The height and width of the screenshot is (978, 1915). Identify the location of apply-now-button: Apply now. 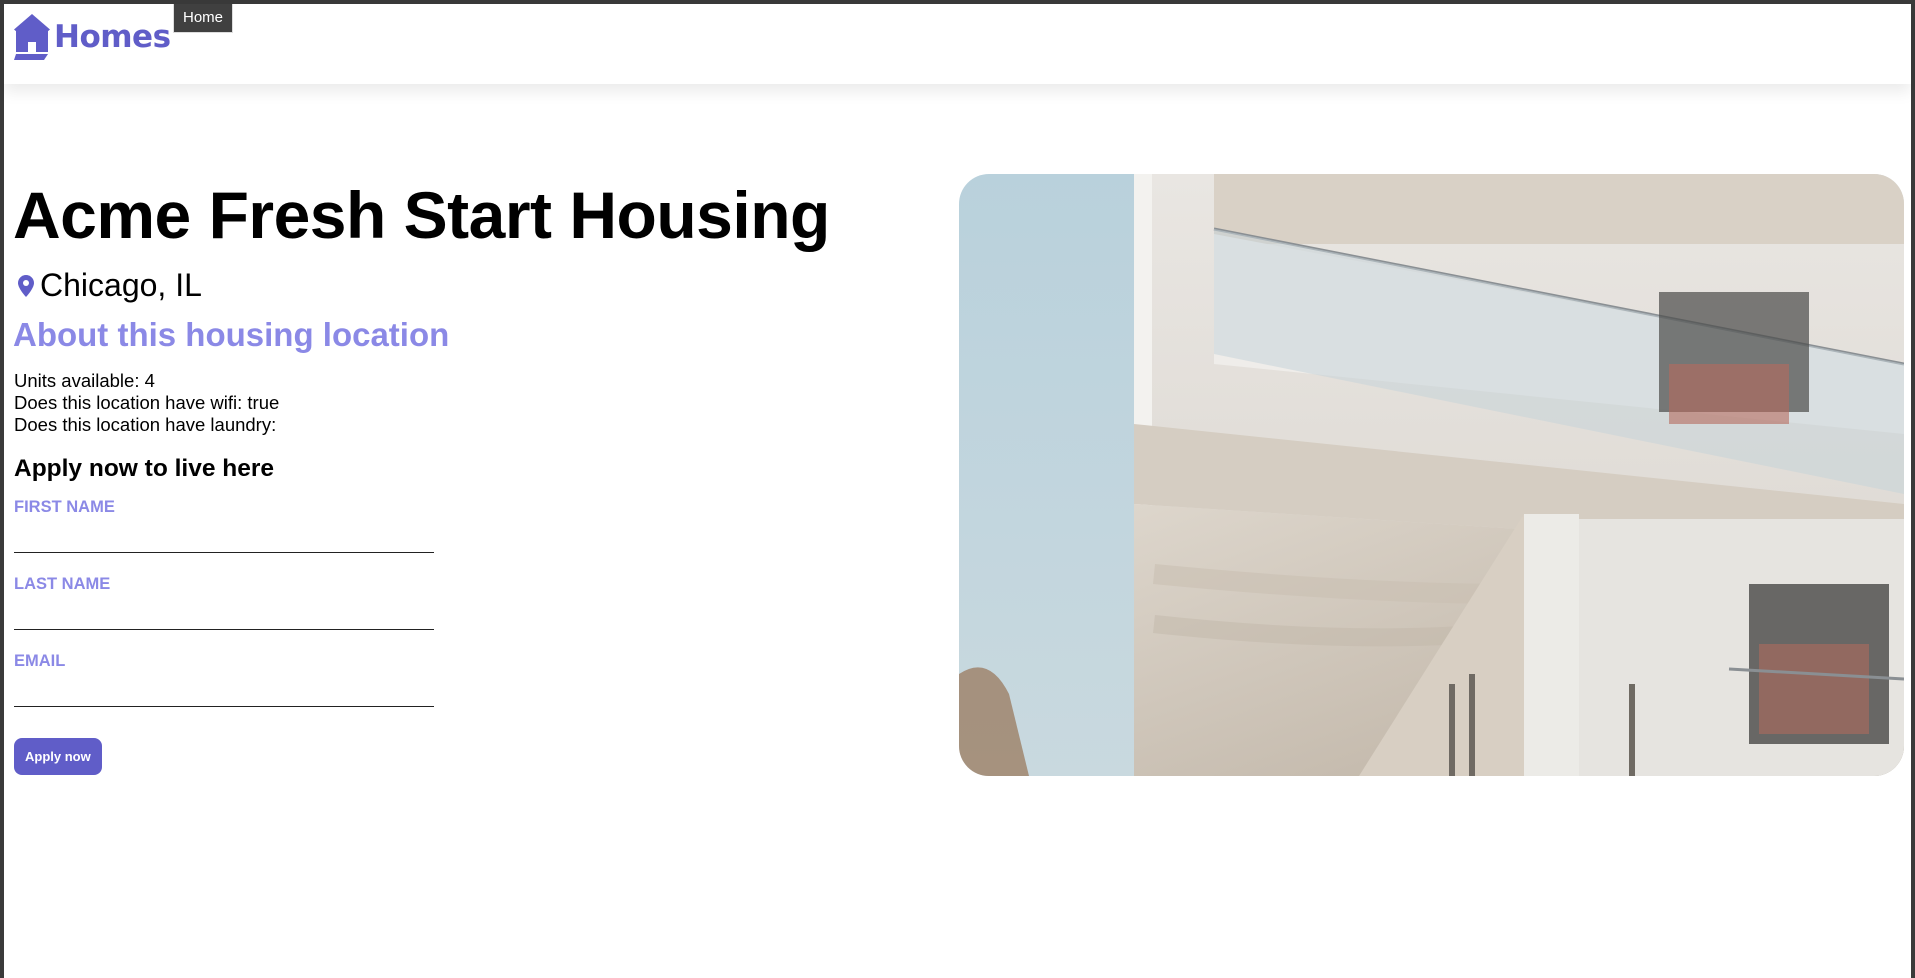
(58, 756).